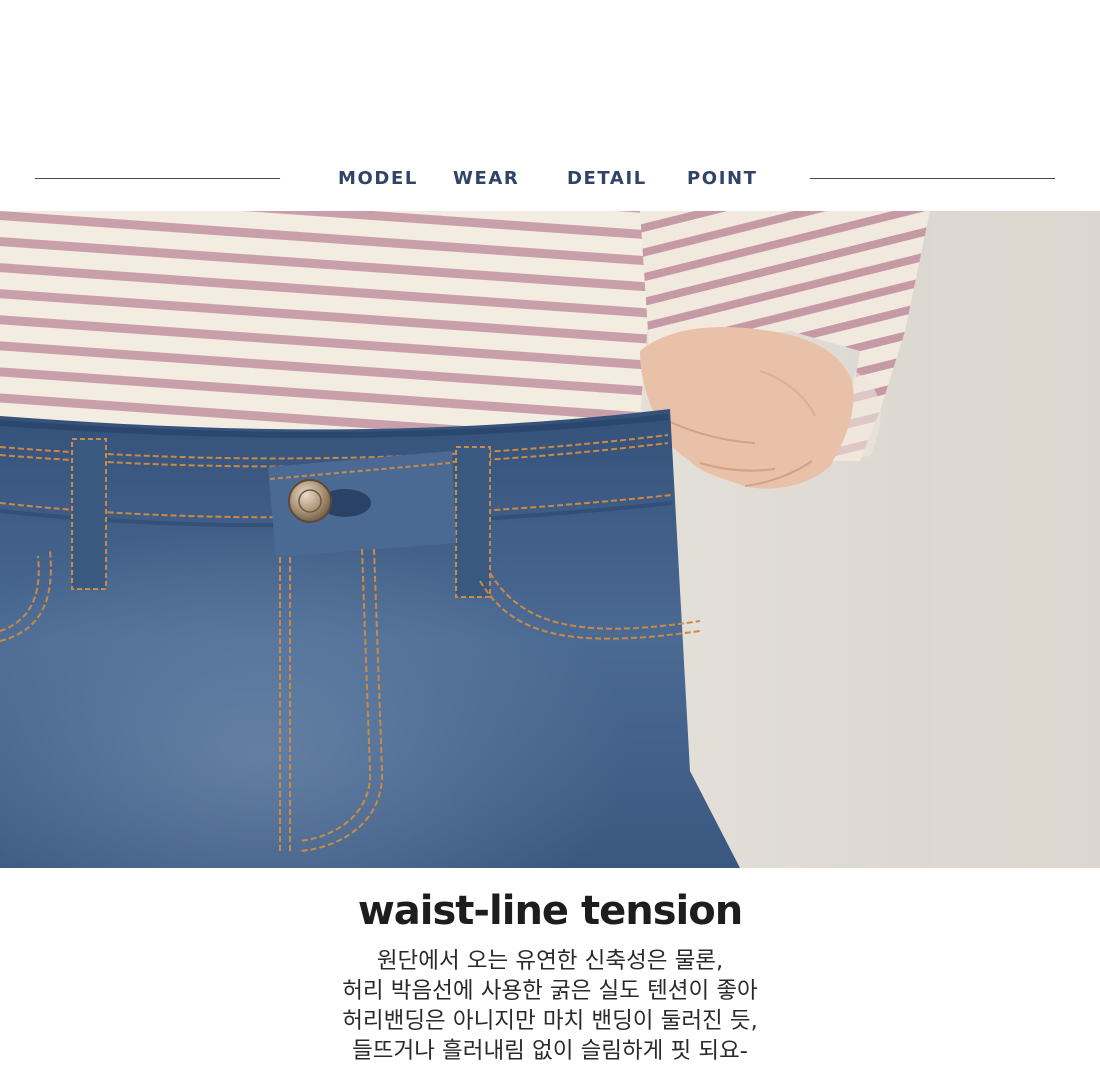  I want to click on section-headline: waist-line tension, so click(550, 911).